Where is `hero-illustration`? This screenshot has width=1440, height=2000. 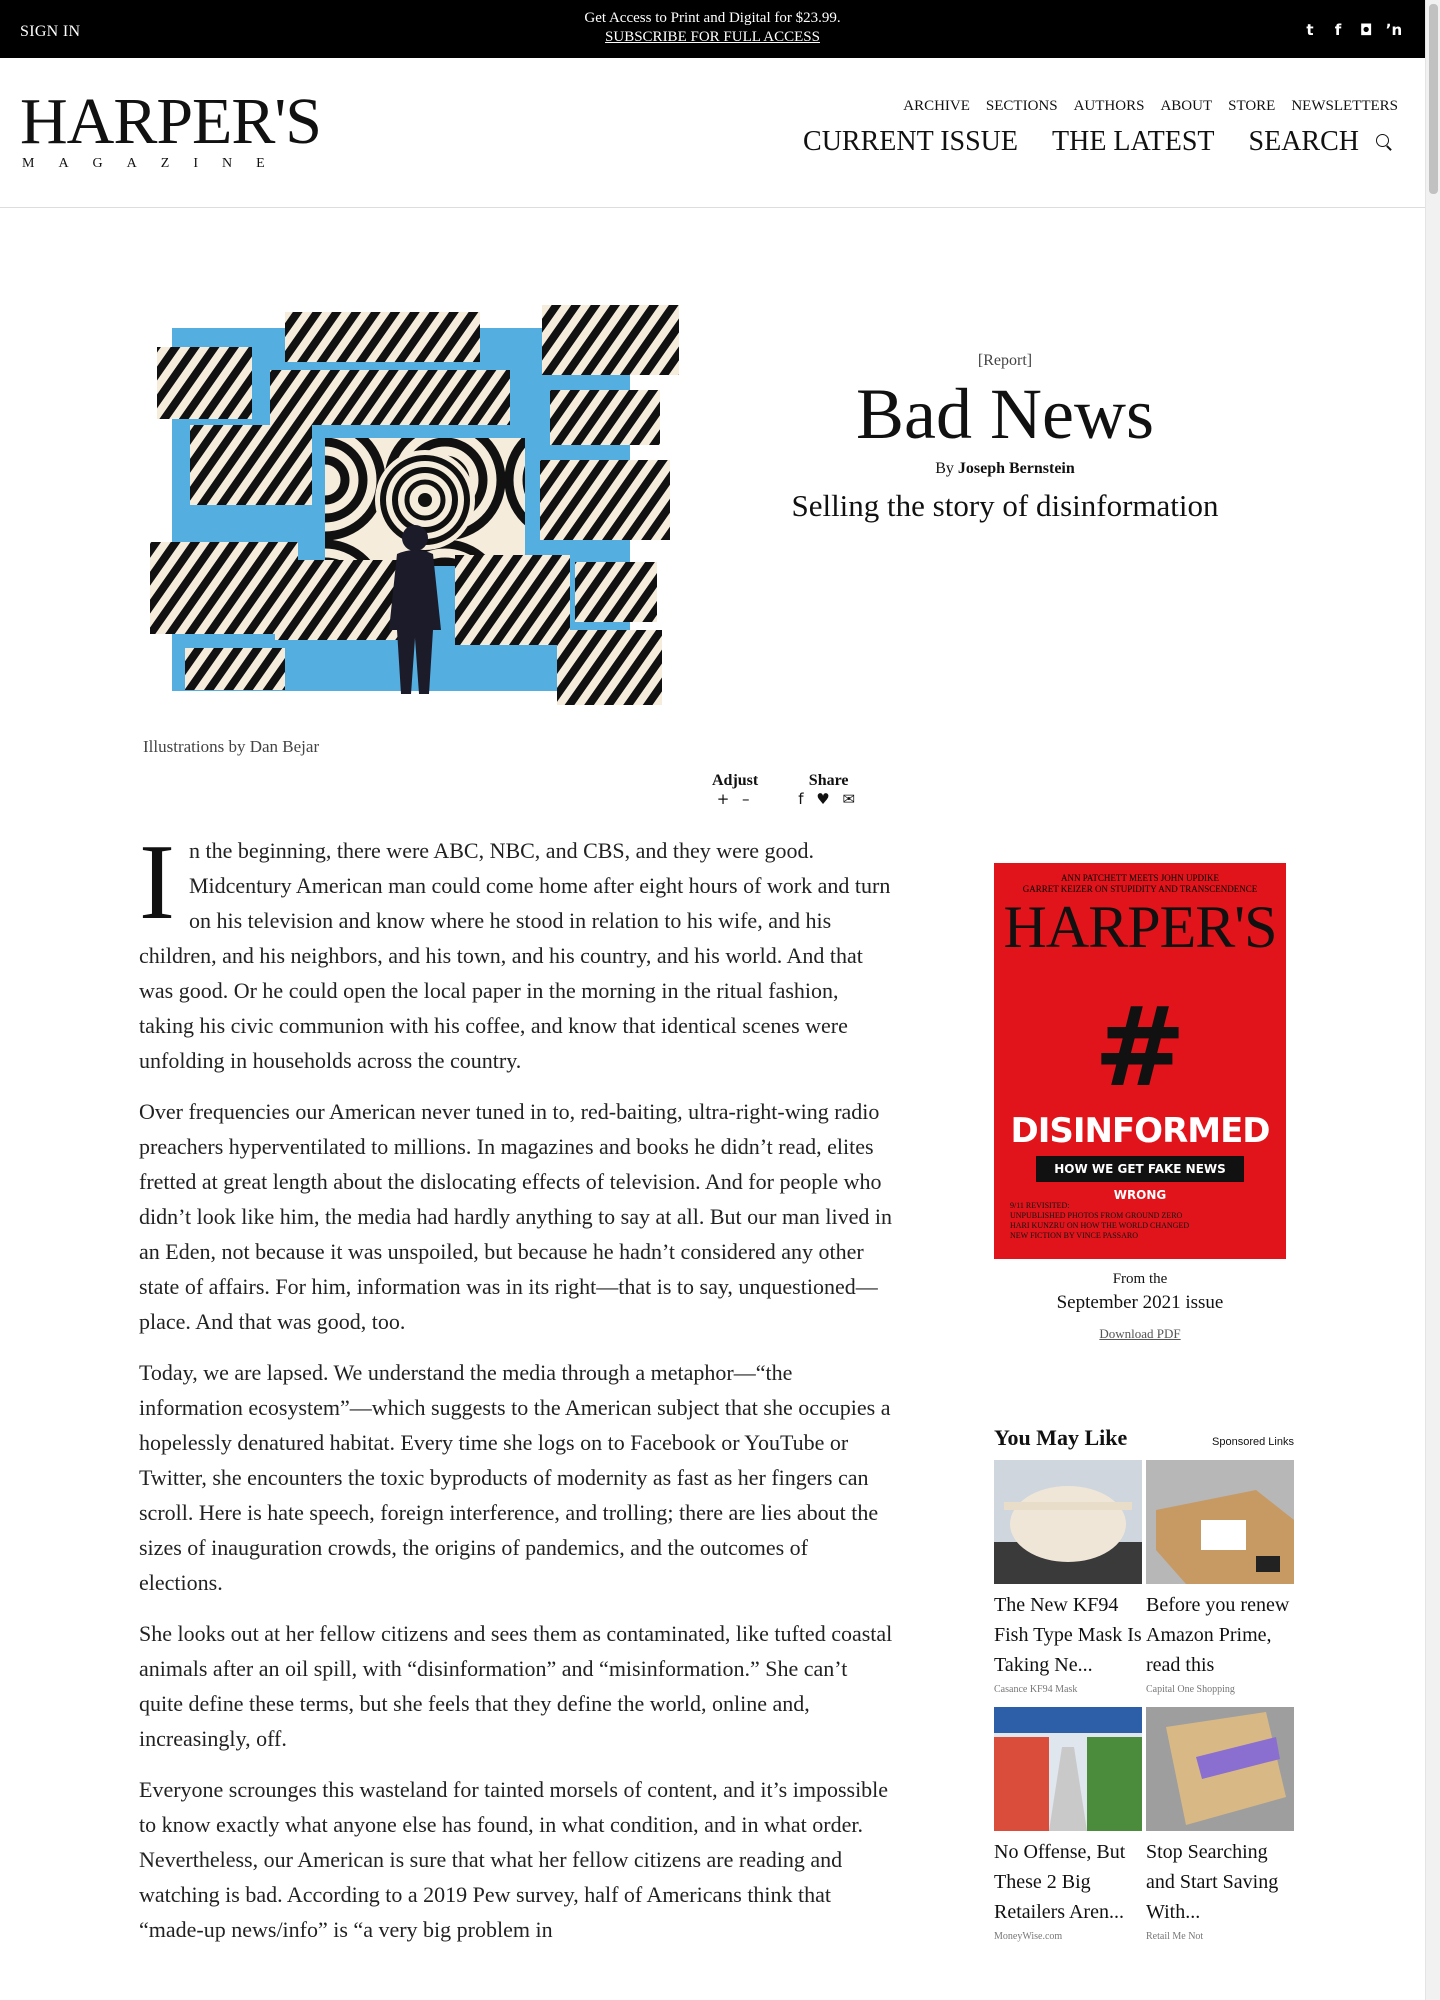
hero-illustration is located at coordinates (415, 510).